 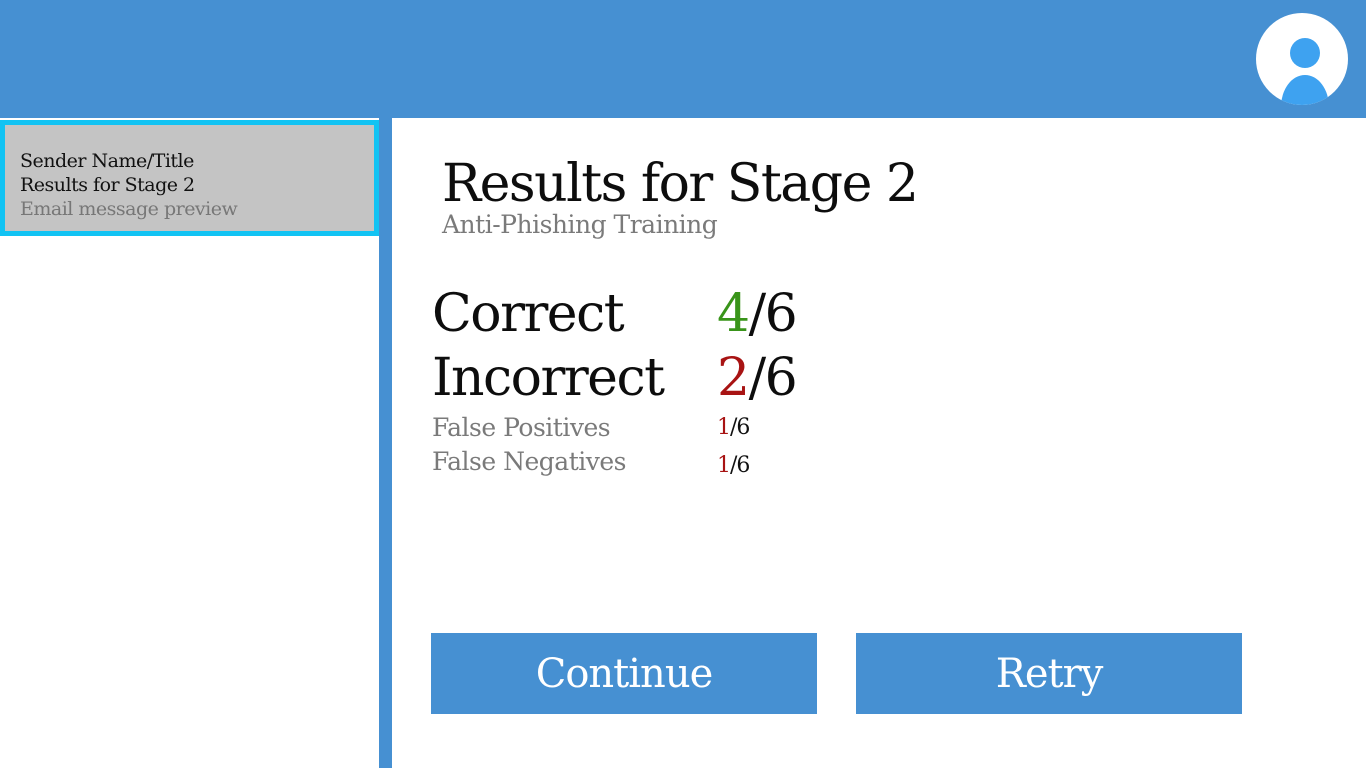 I want to click on incorrect-score: 2/6, so click(x=757, y=378).